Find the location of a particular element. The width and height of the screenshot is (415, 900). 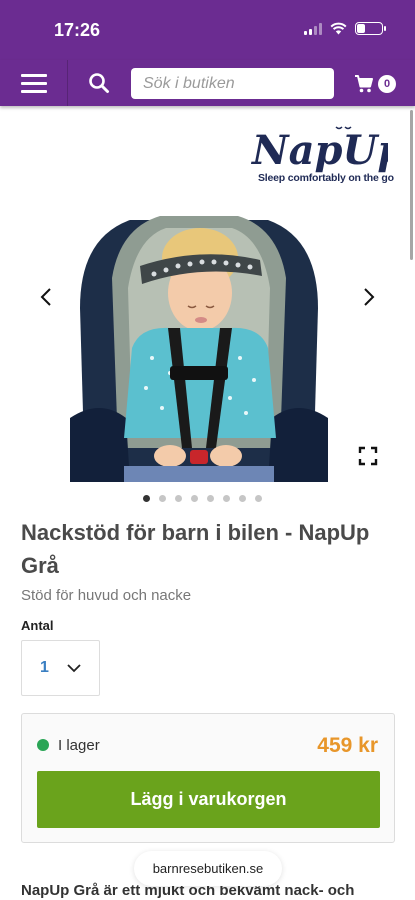

signal-icon is located at coordinates (313, 28).